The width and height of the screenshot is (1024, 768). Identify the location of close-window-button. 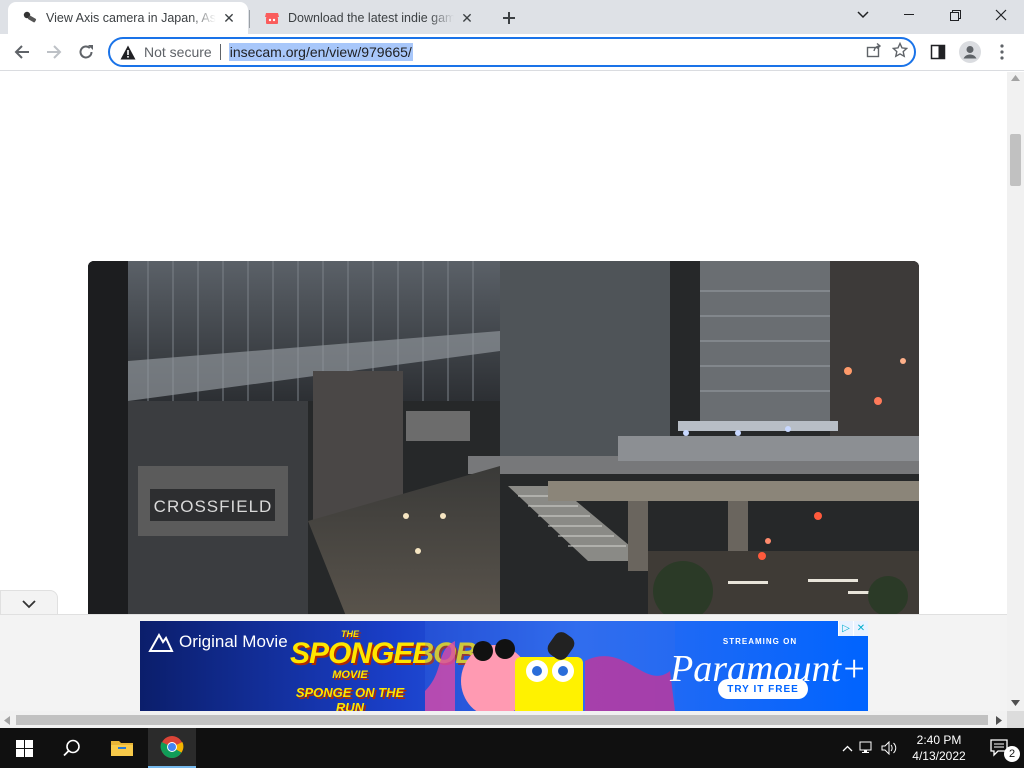
(1001, 15).